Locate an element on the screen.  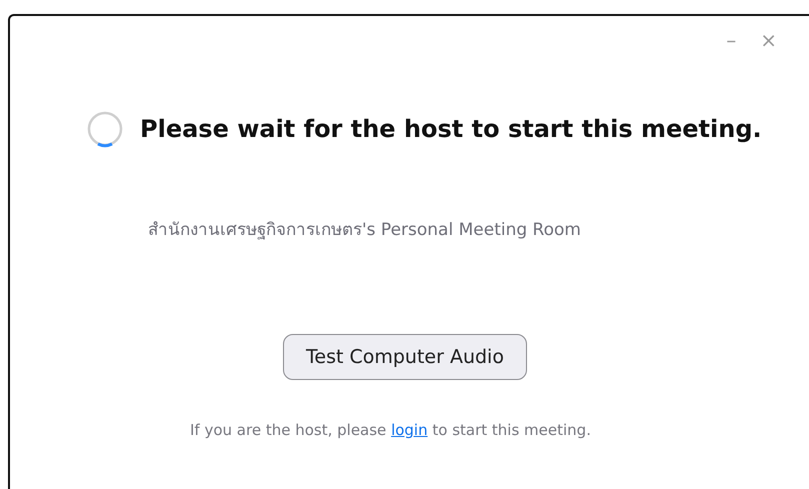
loading-spinner-icon is located at coordinates (105, 129).